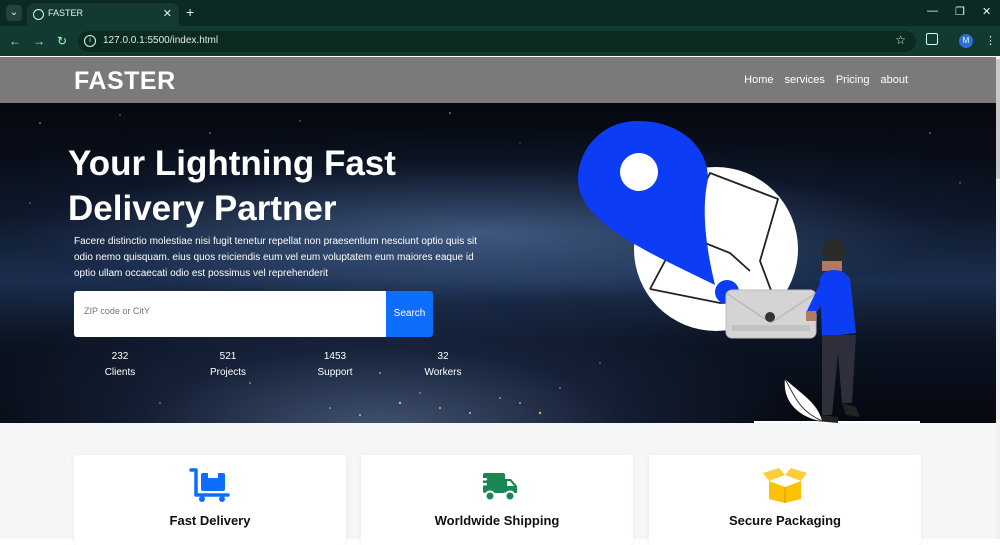 The width and height of the screenshot is (1000, 545). I want to click on maximize-icon: ❐, so click(960, 11).